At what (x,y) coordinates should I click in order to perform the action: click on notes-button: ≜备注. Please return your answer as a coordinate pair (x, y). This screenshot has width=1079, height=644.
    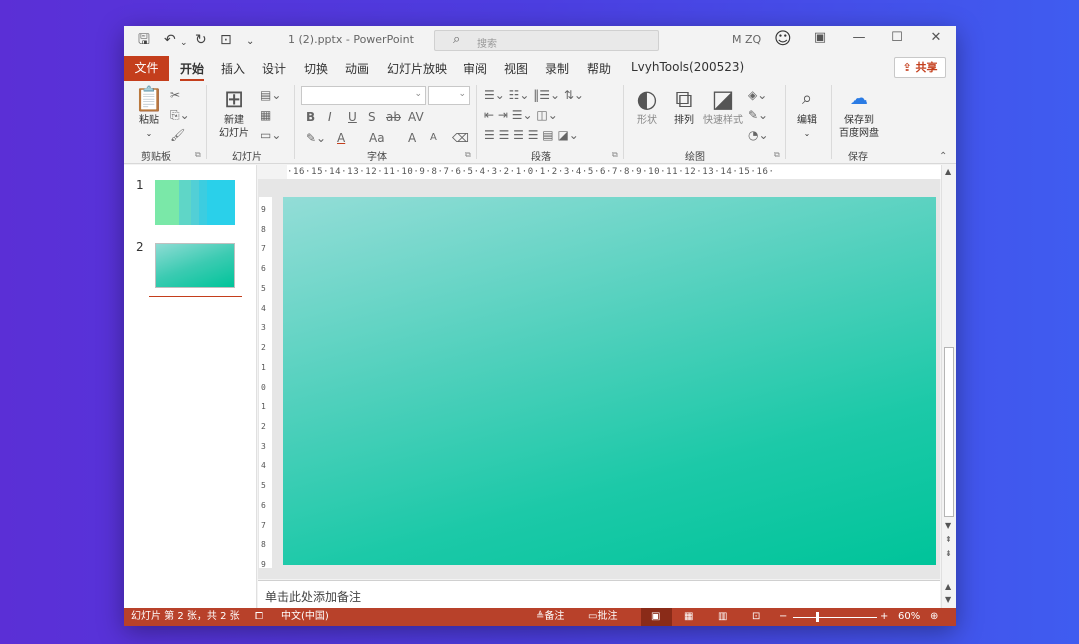
    Looking at the image, I should click on (550, 617).